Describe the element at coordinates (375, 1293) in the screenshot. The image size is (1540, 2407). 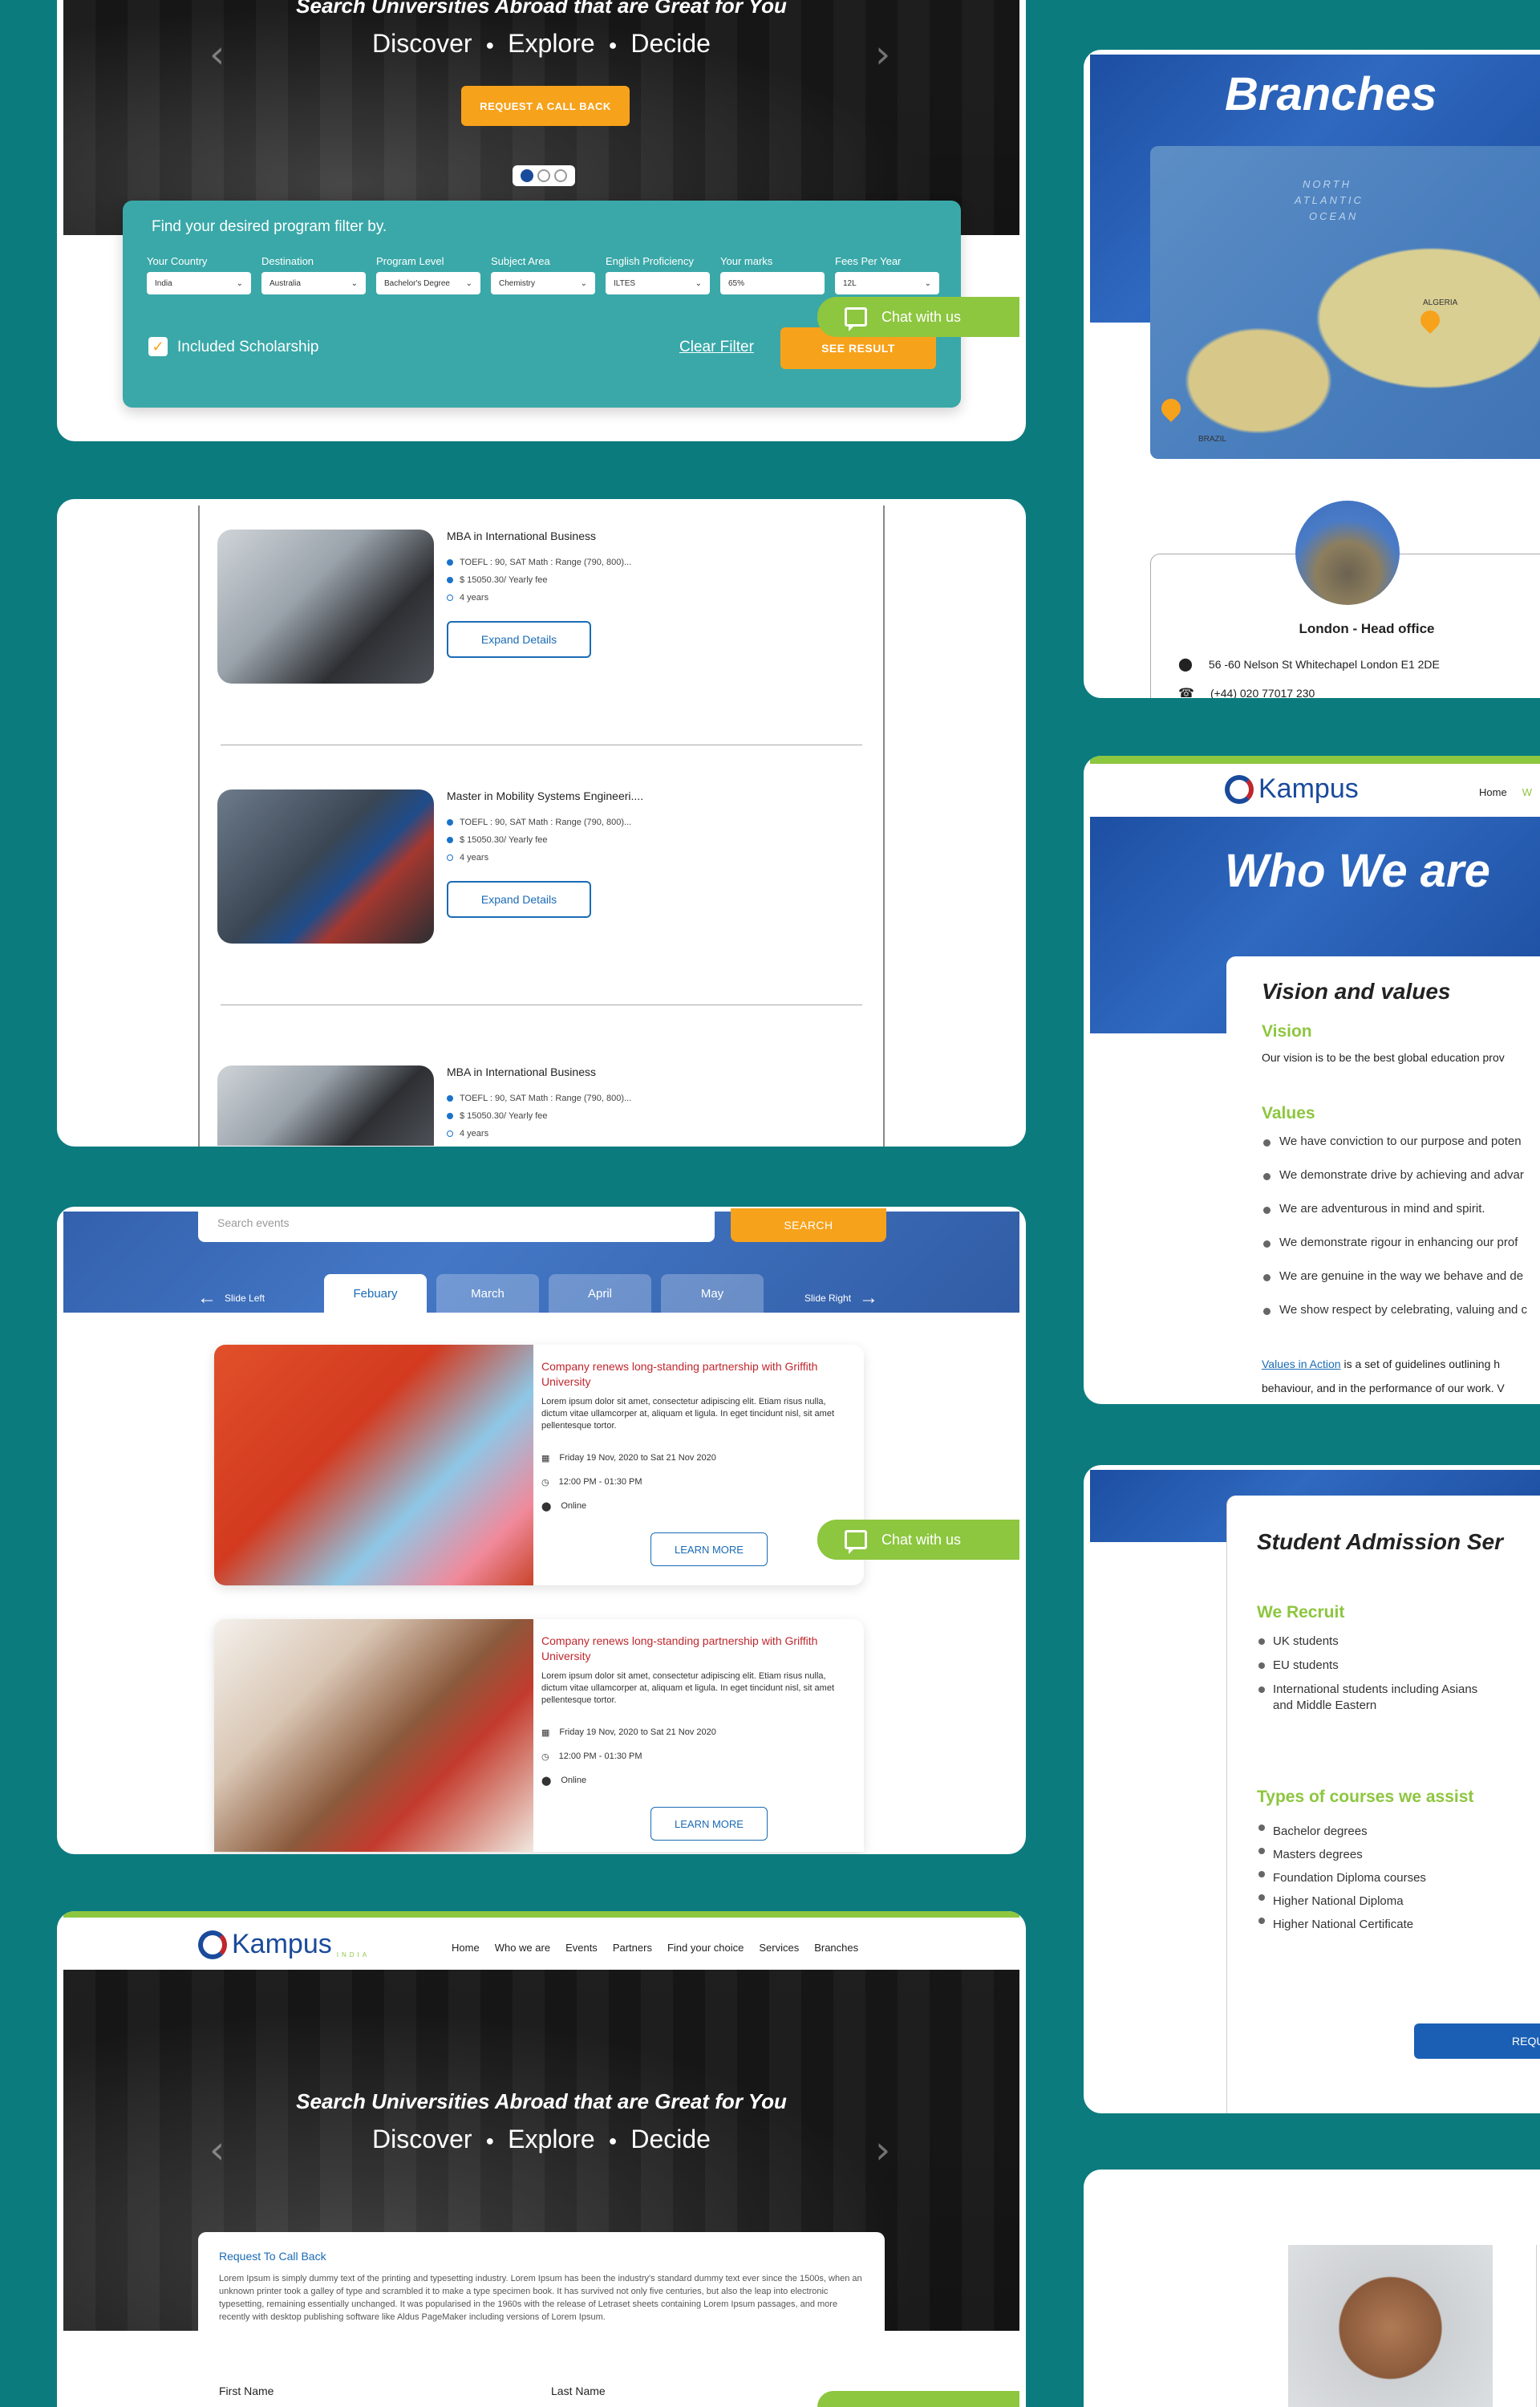
I see `tab-february: Febuary` at that location.